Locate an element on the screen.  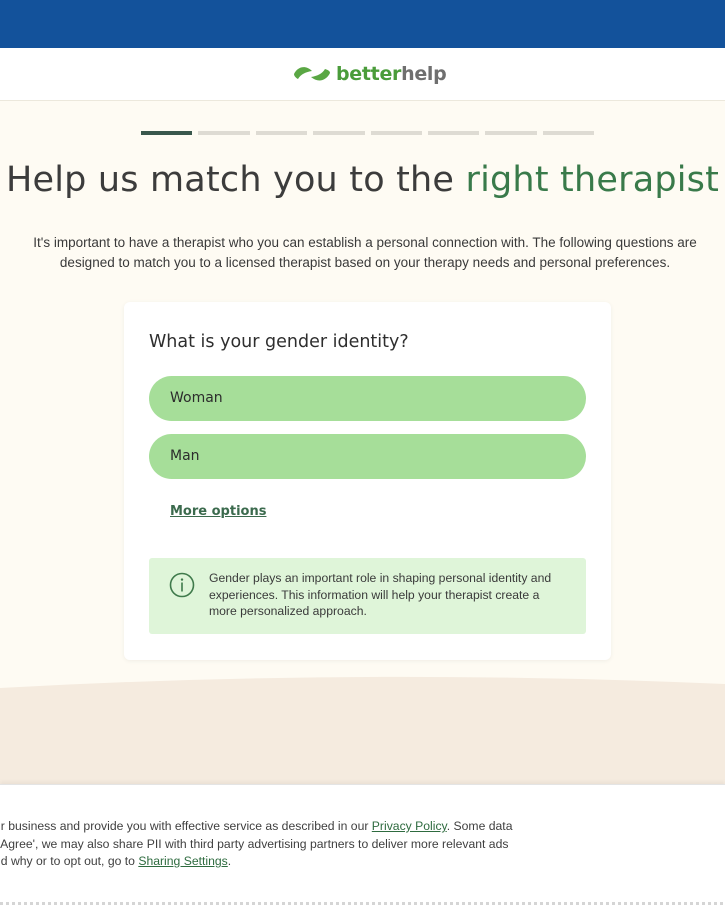
page-title-accent: right therapist is located at coordinates (592, 180).